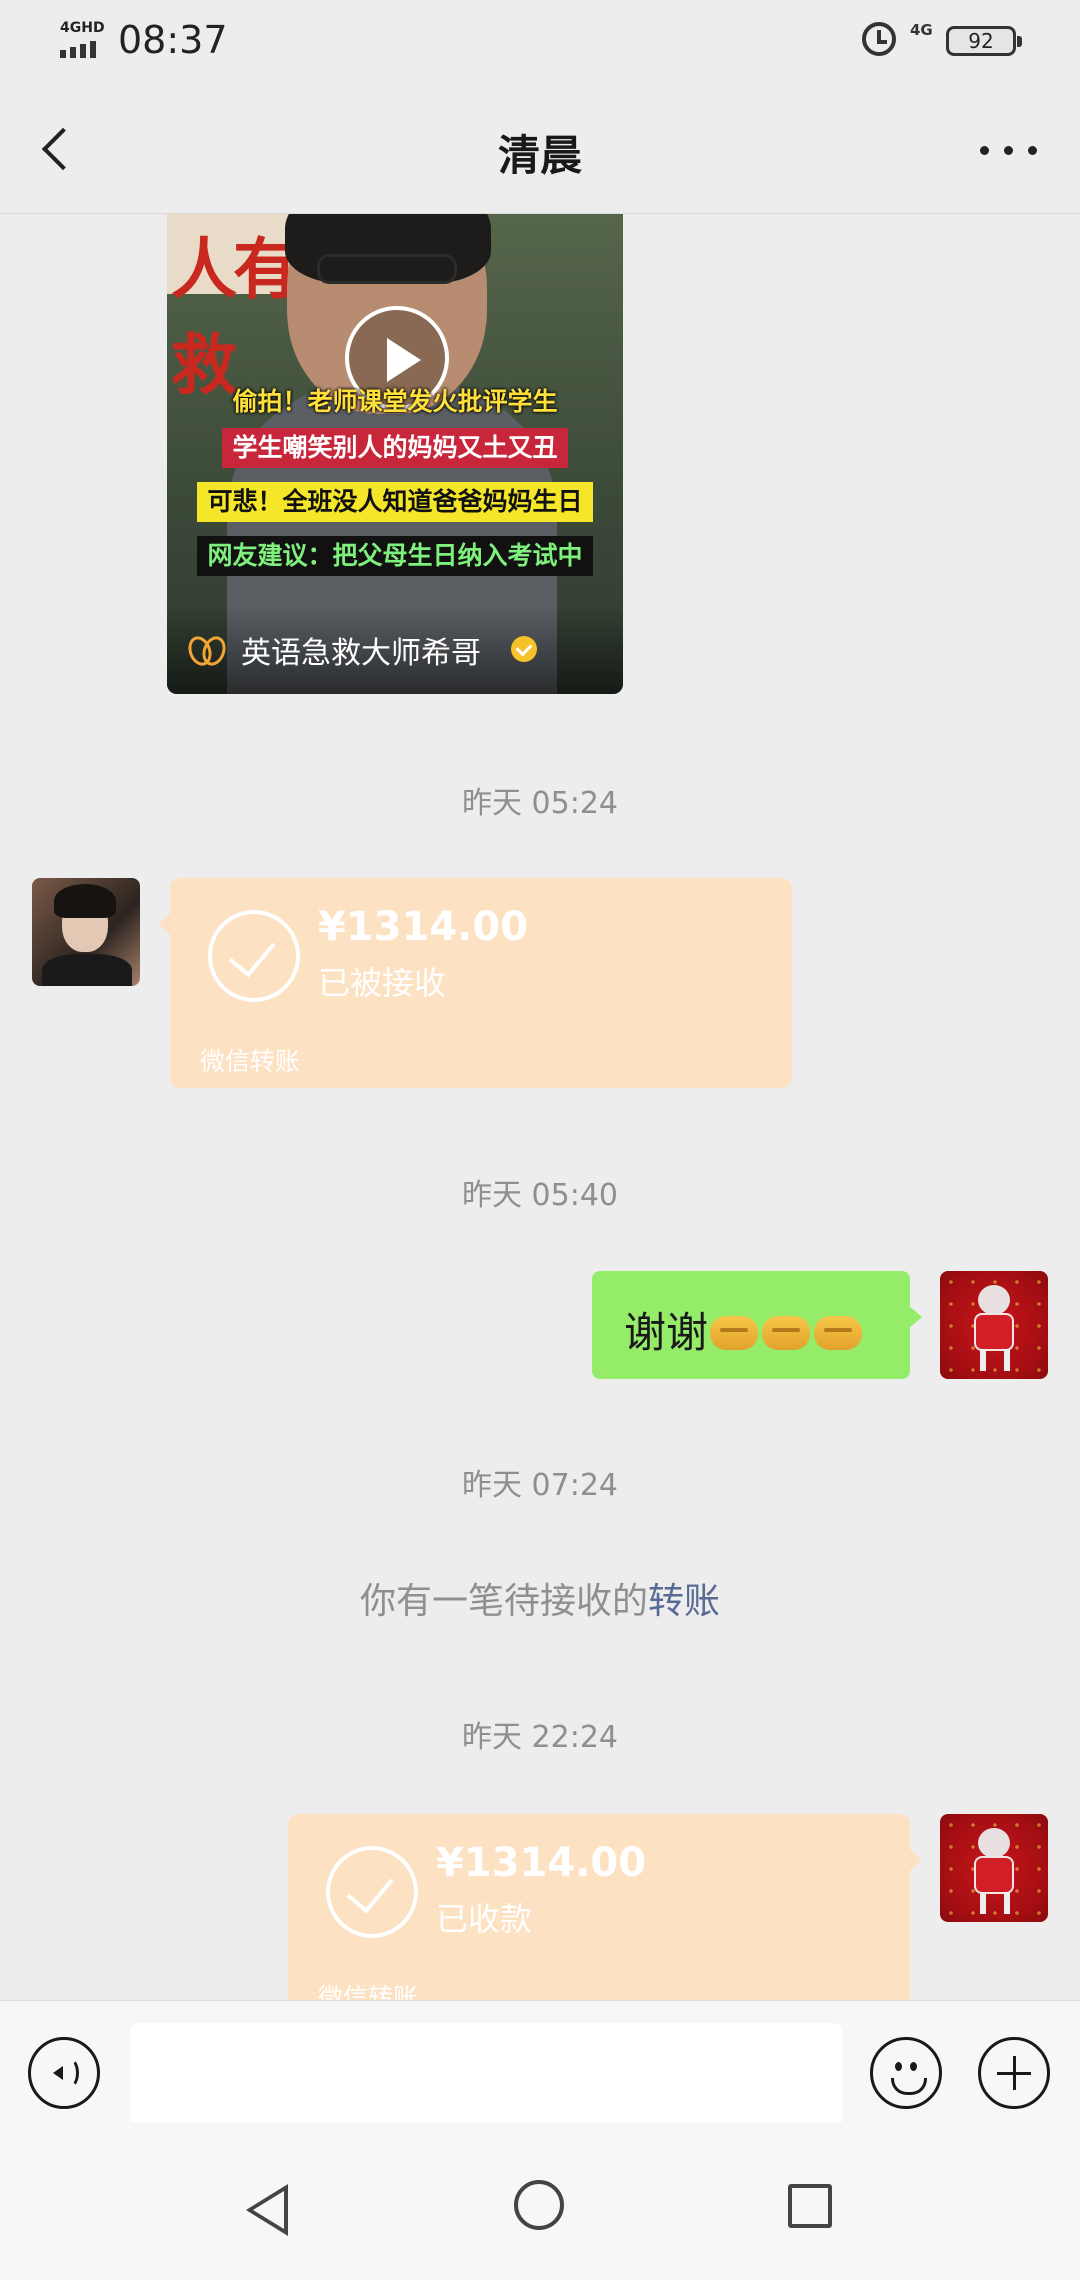 The width and height of the screenshot is (1080, 2280). What do you see at coordinates (64, 2073) in the screenshot?
I see `voice-icon` at bounding box center [64, 2073].